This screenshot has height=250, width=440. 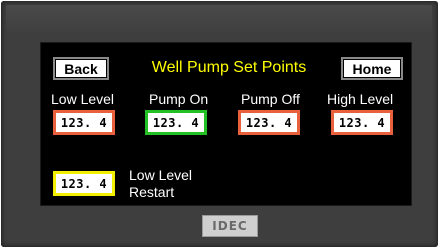 I want to click on low-level-value: 123. 4, so click(x=84, y=122).